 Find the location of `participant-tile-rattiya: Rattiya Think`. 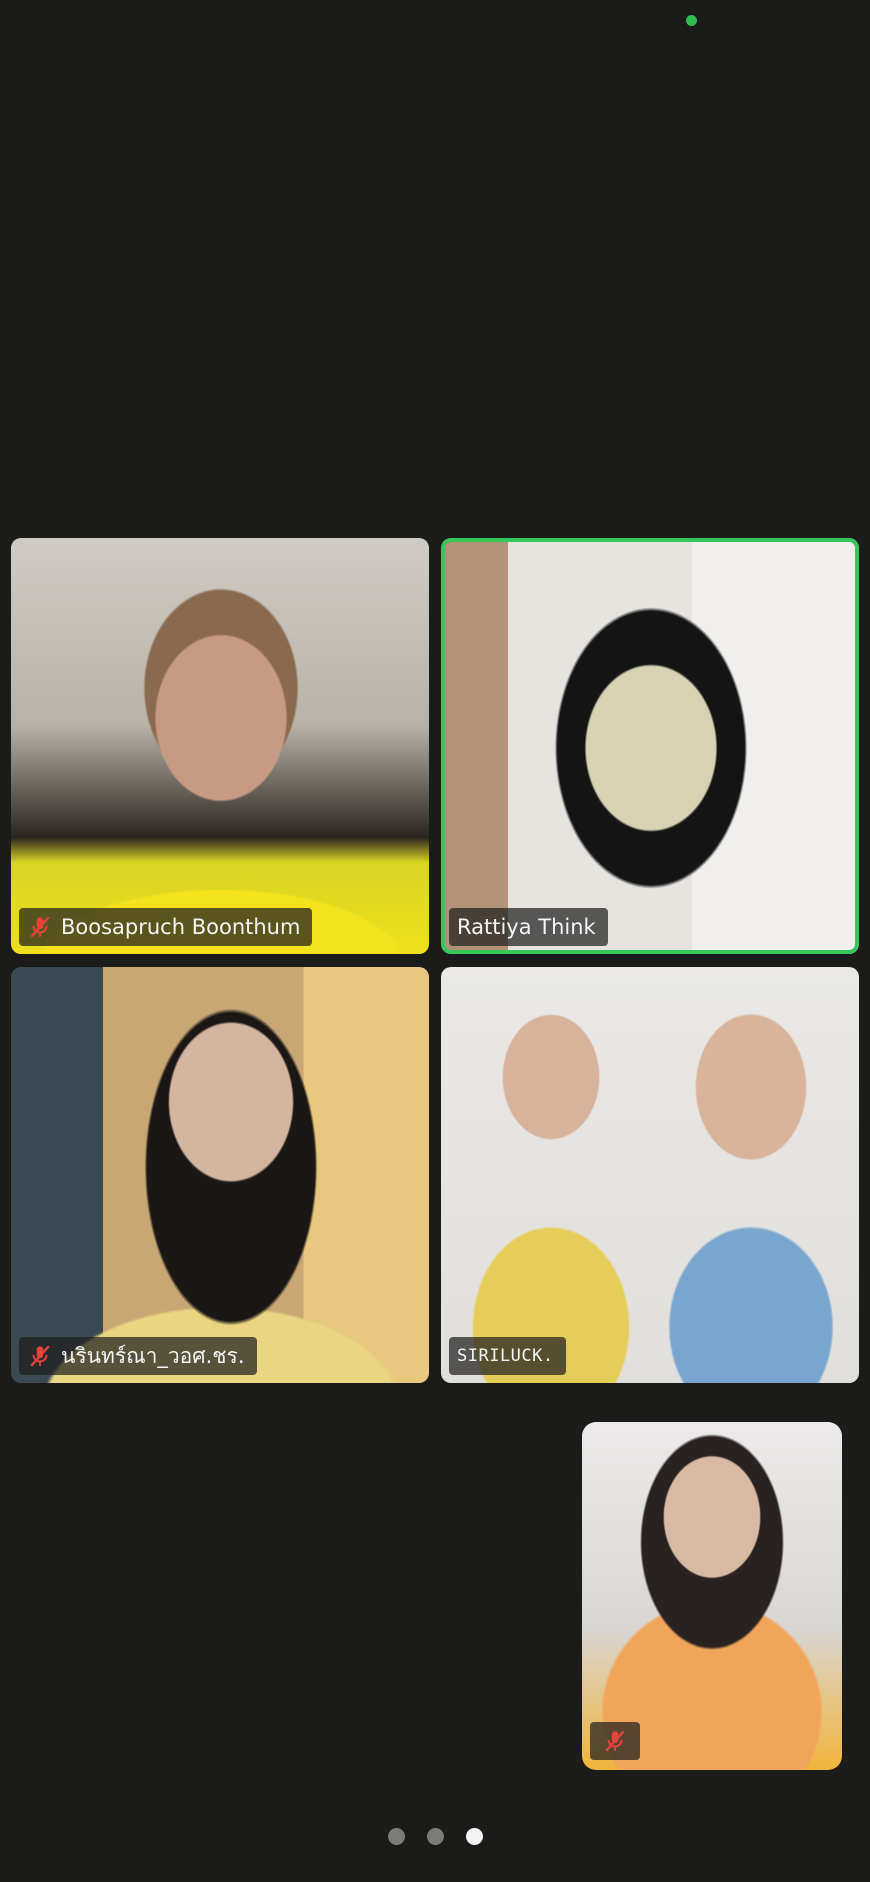

participant-tile-rattiya: Rattiya Think is located at coordinates (650, 746).